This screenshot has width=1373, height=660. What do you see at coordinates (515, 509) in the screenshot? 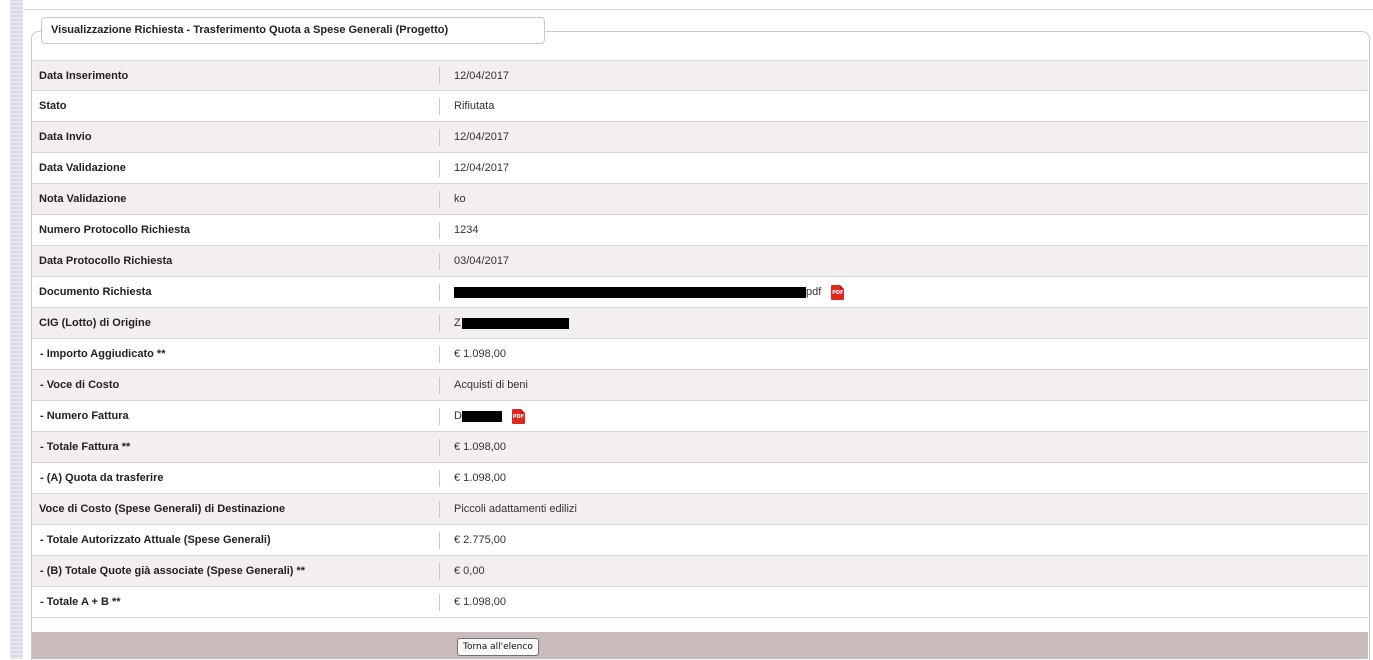
I see `row-value: Piccoli adattamenti edilizi` at bounding box center [515, 509].